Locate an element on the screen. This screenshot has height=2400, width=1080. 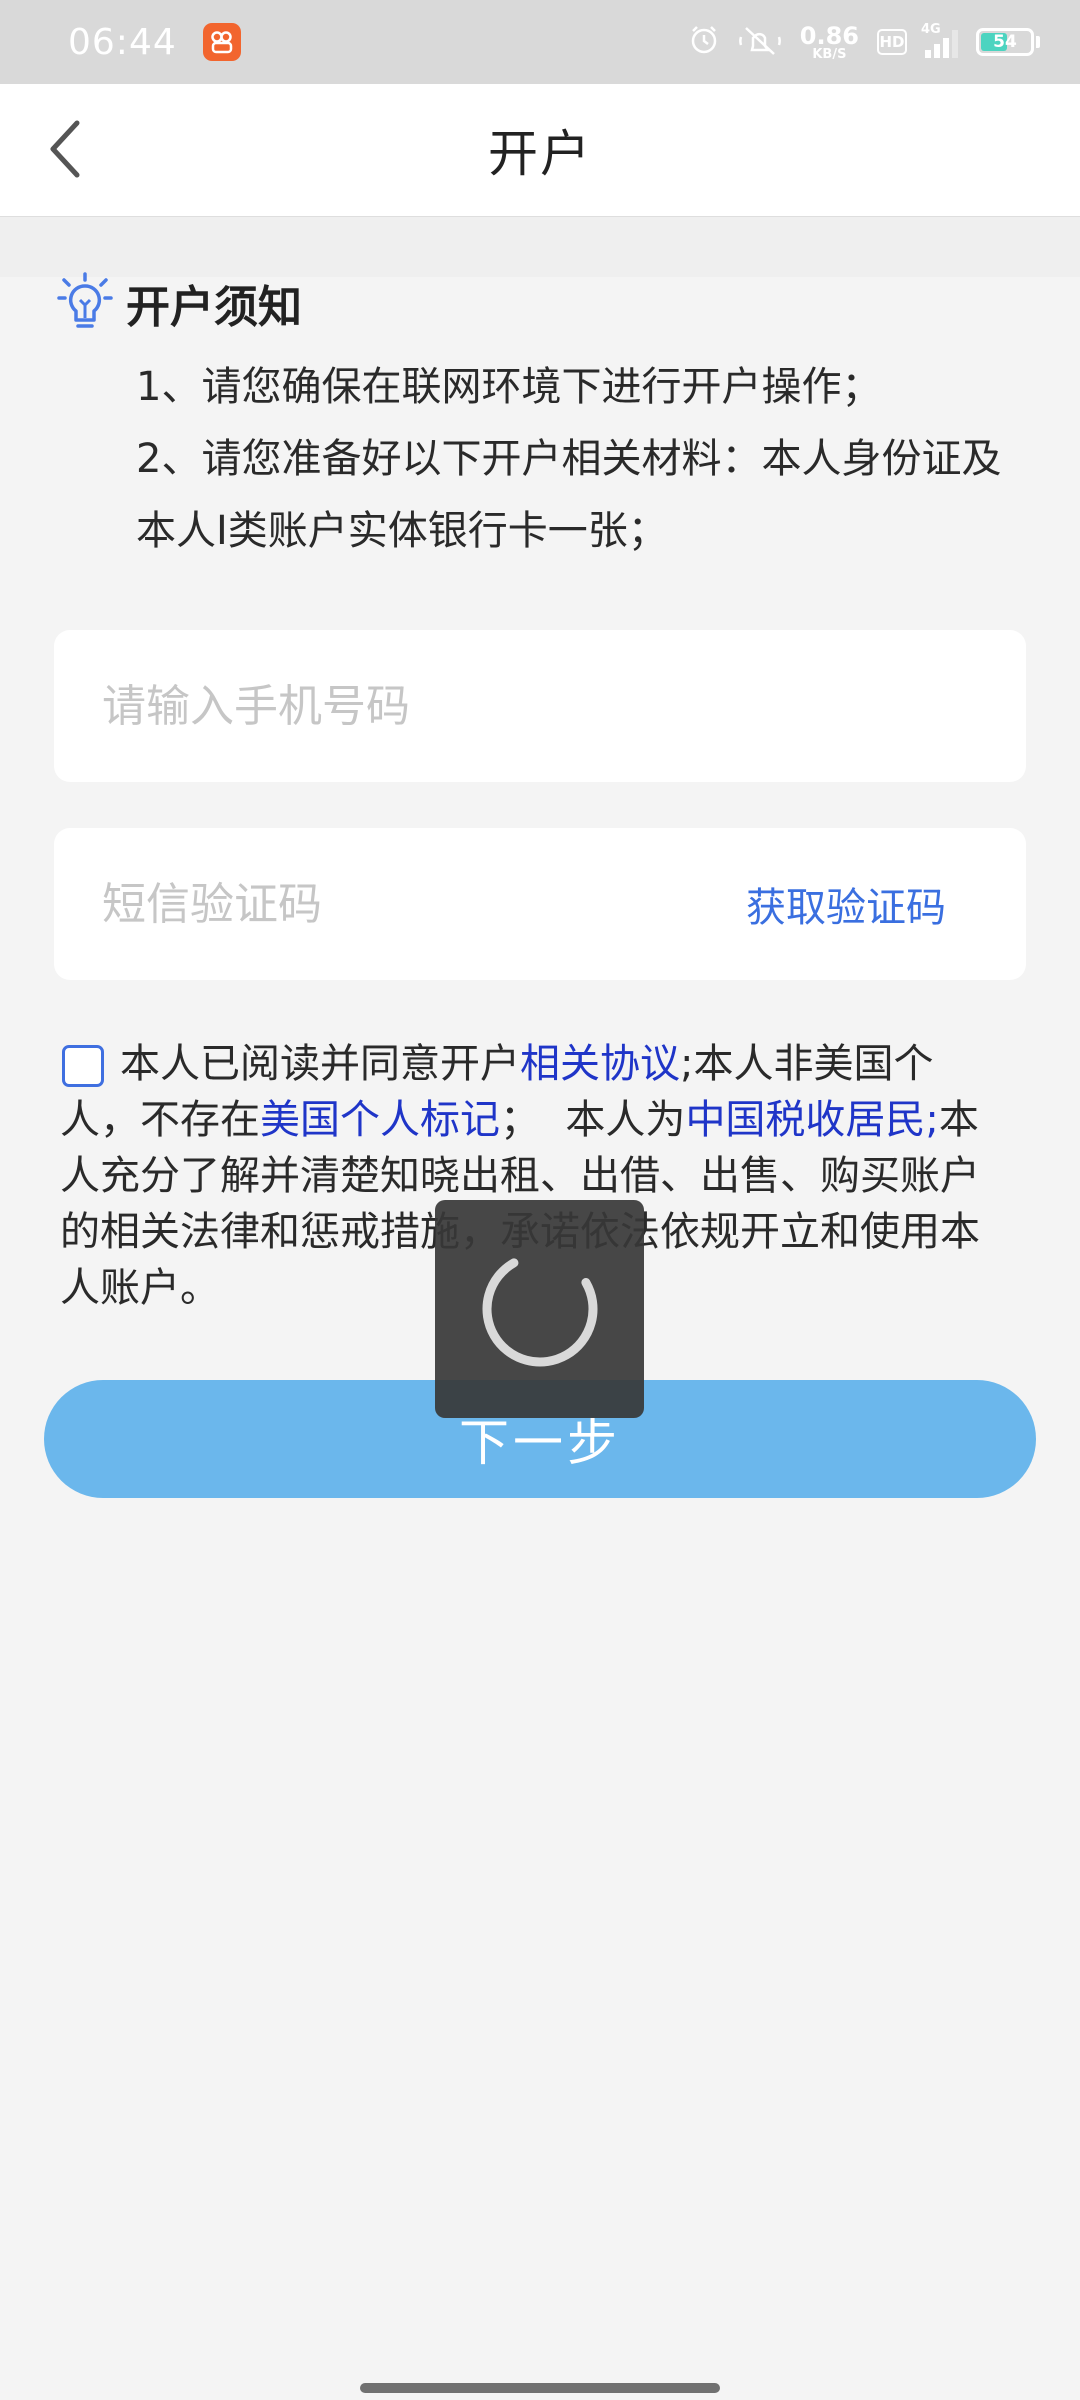
nav-bar: 开户 is located at coordinates (540, 150).